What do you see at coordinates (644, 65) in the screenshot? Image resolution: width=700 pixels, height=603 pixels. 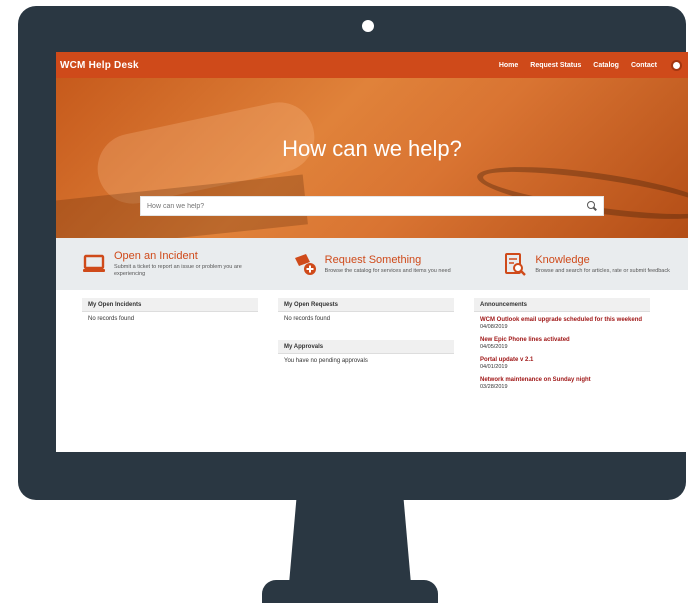 I see `nav-link-contact: Contact` at bounding box center [644, 65].